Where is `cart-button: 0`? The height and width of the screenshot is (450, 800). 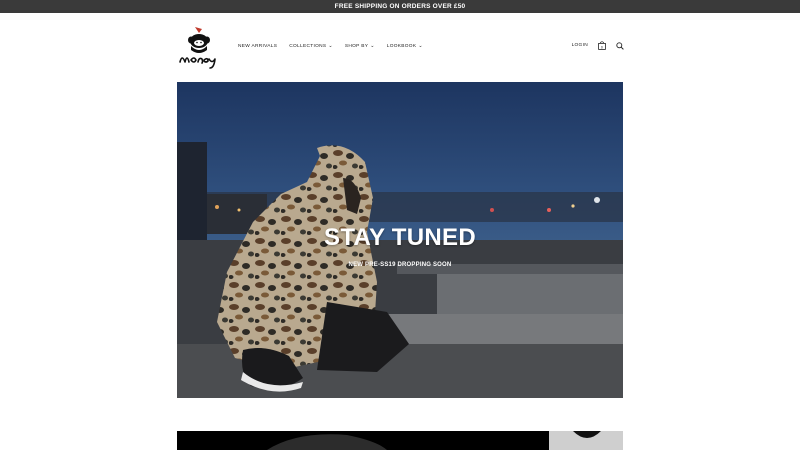 cart-button: 0 is located at coordinates (601, 45).